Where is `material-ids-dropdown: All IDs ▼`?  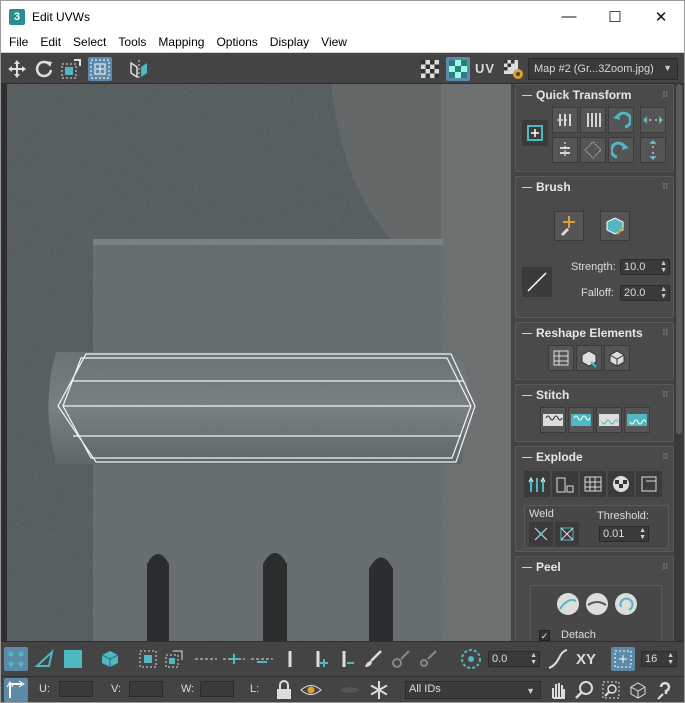 material-ids-dropdown: All IDs ▼ is located at coordinates (473, 690).